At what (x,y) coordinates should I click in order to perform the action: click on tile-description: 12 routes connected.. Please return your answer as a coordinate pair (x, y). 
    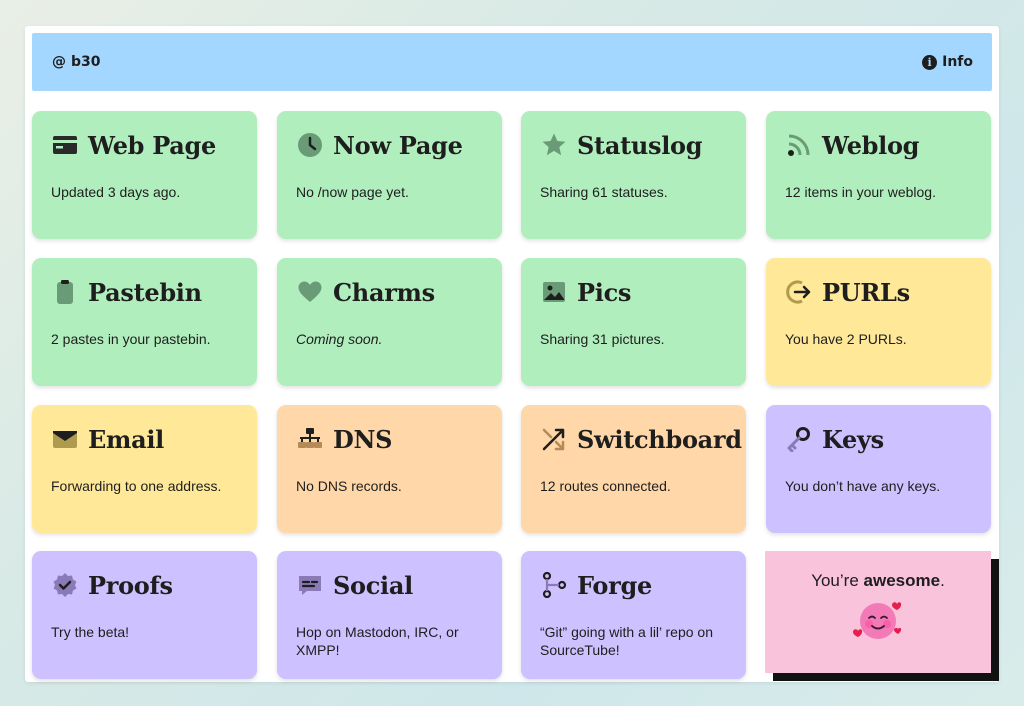
    Looking at the image, I should click on (605, 486).